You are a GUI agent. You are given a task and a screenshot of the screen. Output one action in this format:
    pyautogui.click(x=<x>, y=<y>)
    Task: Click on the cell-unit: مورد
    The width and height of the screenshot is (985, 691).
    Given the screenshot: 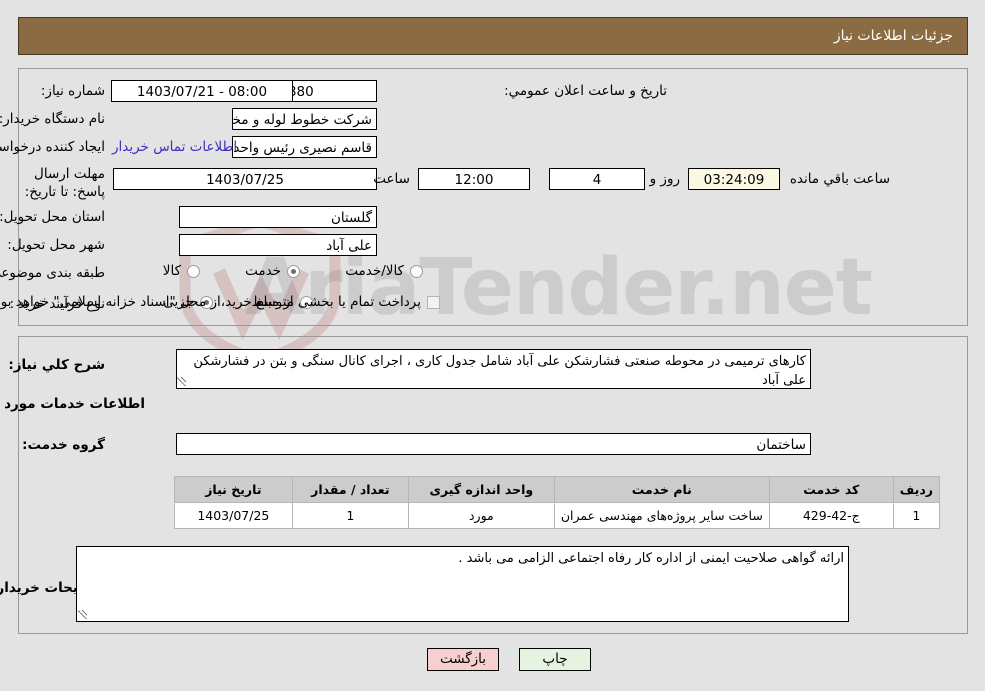 What is the action you would take?
    pyautogui.click(x=481, y=515)
    